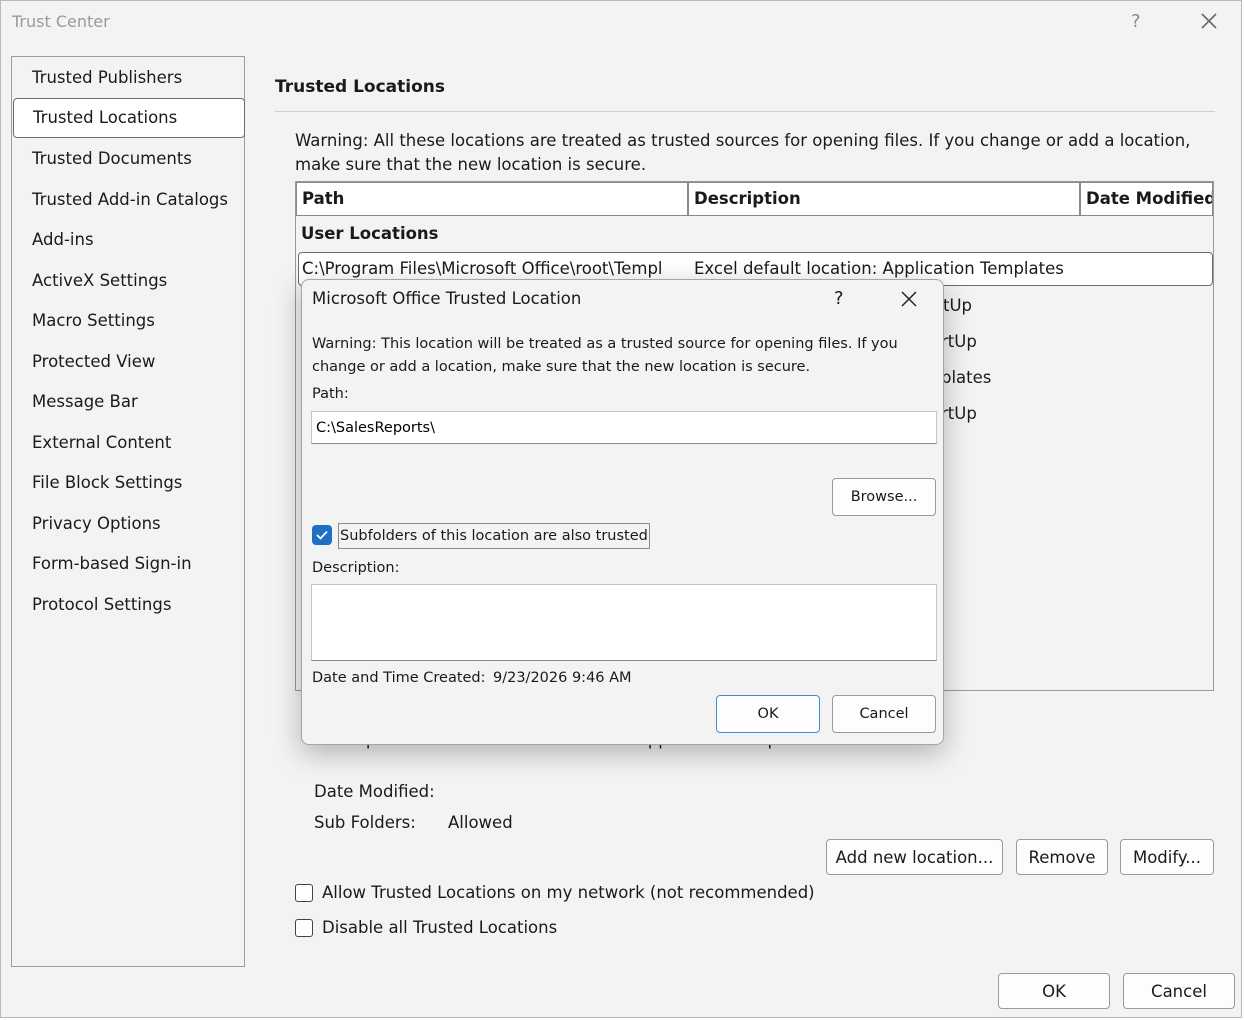 The image size is (1244, 1020). Describe the element at coordinates (966, 377) in the screenshot. I see `row-description: plates` at that location.